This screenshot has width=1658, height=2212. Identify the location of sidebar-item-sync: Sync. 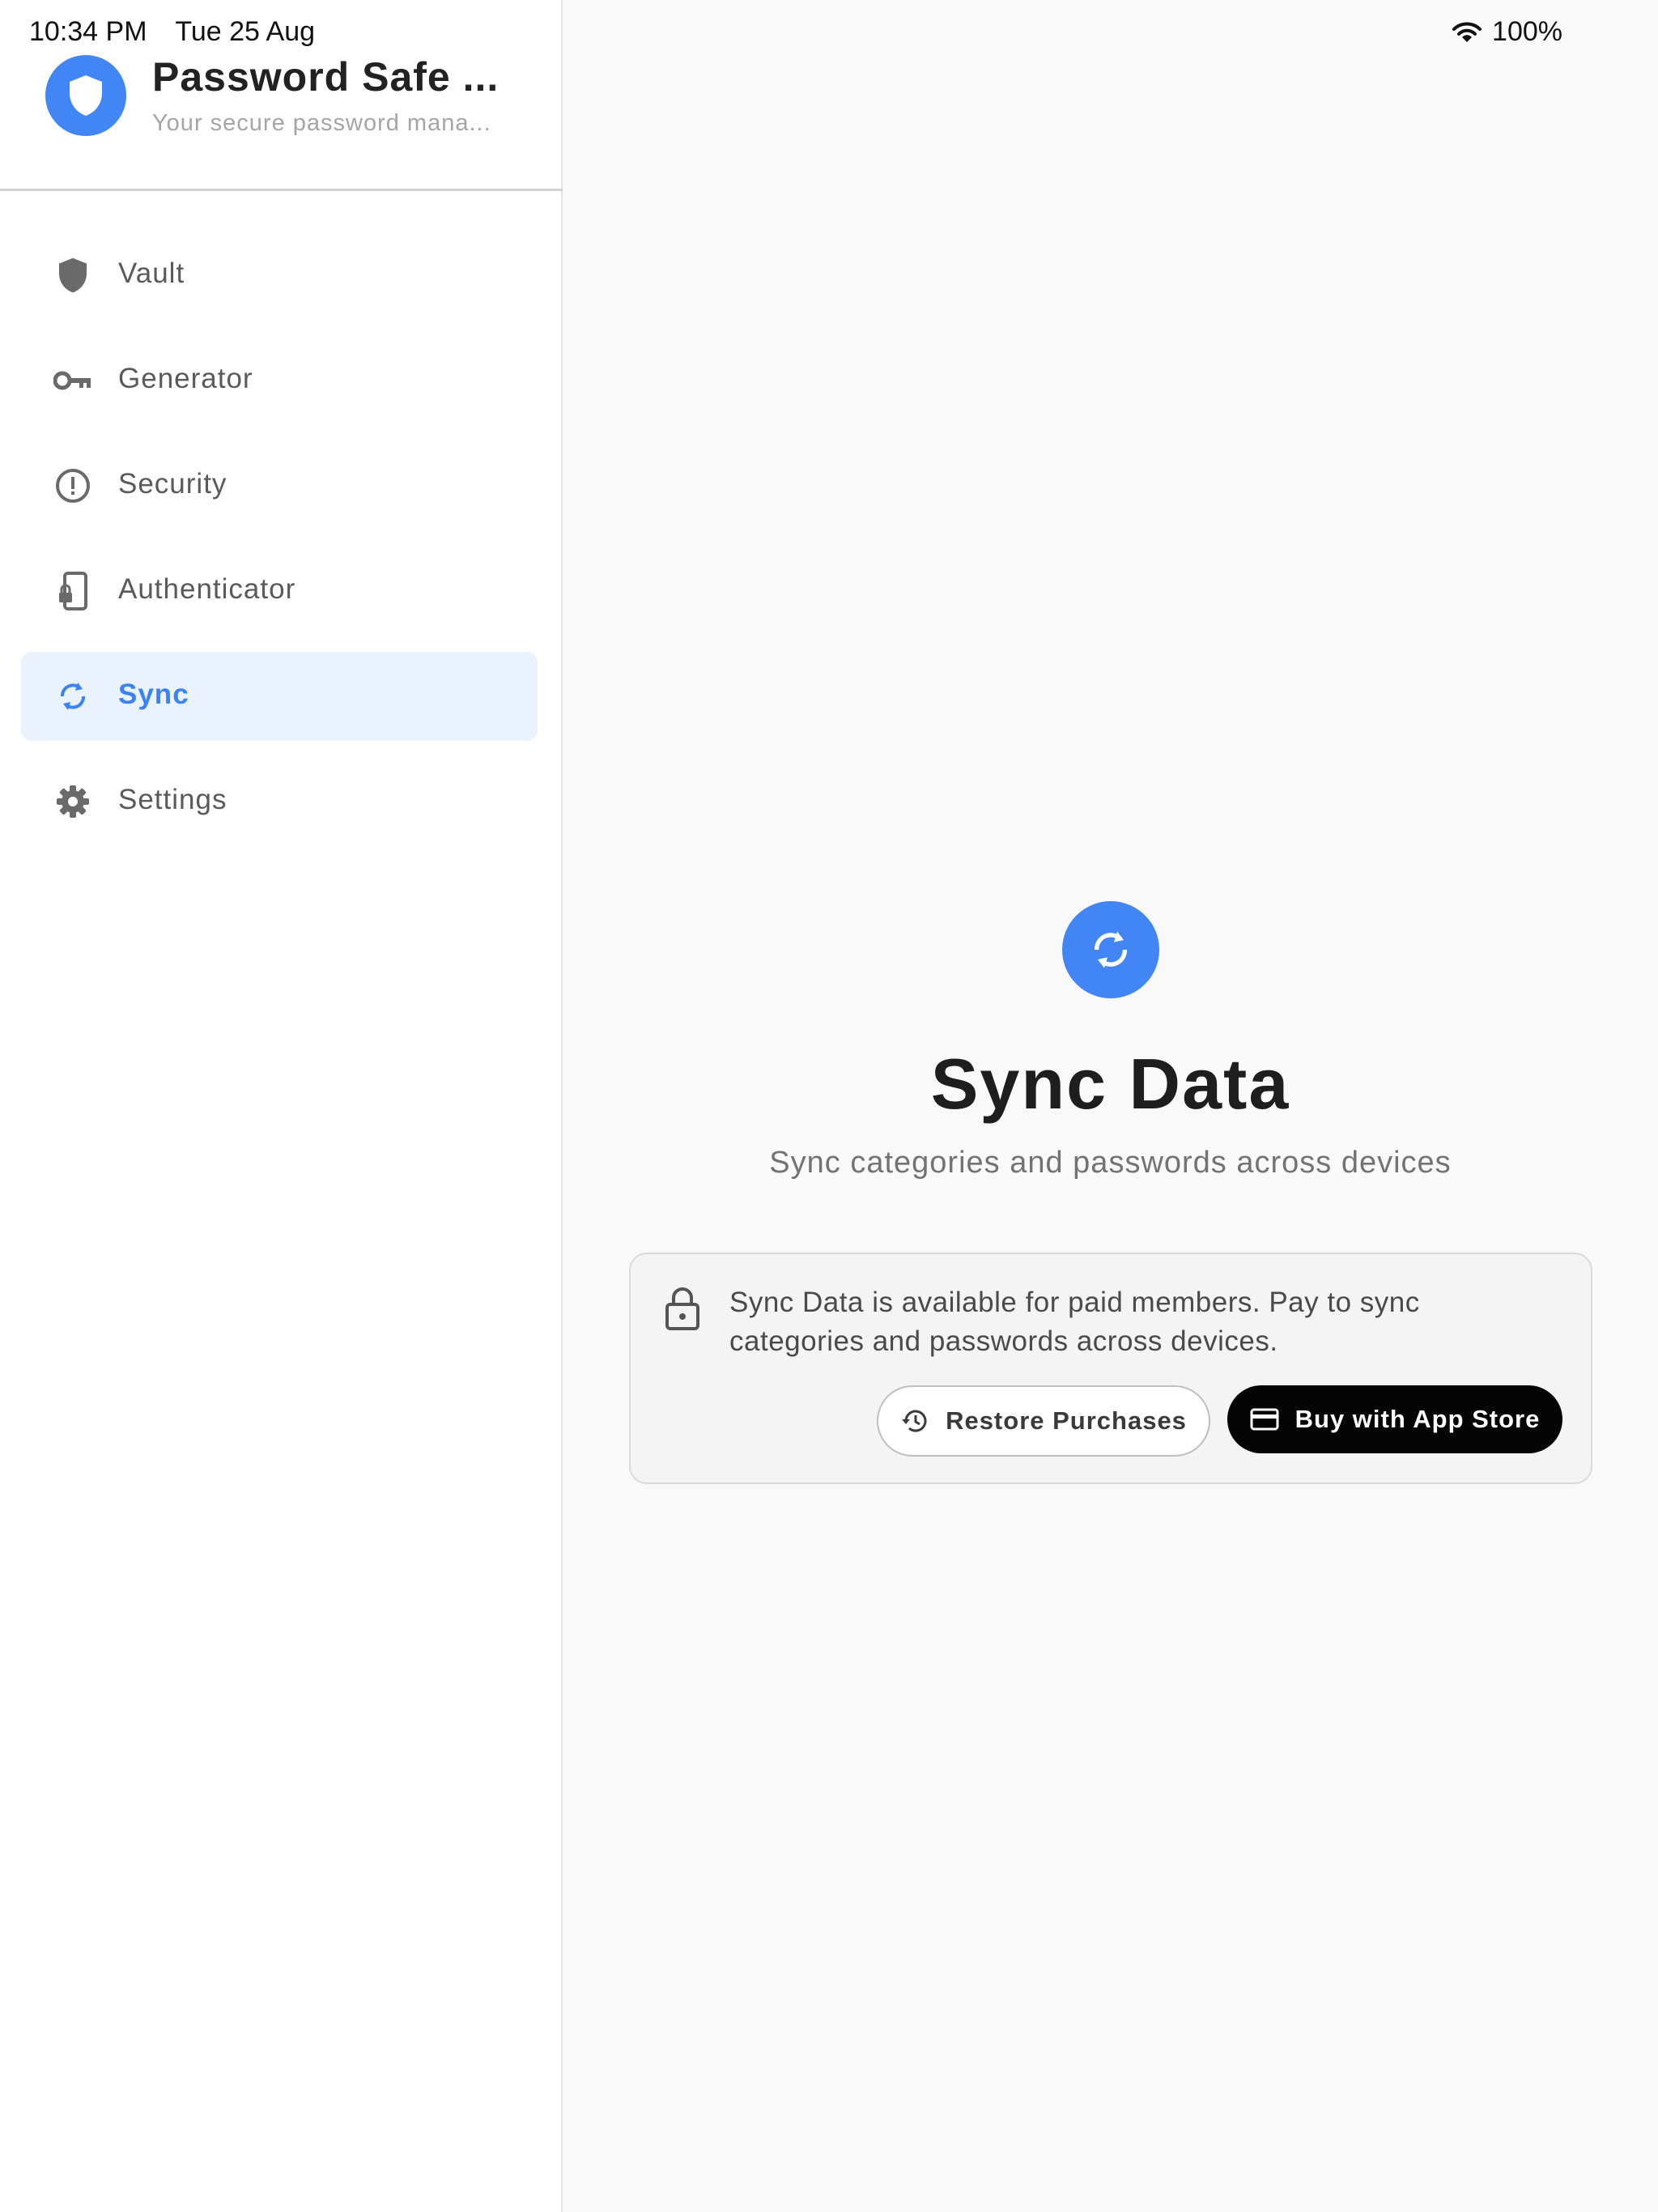
(279, 697).